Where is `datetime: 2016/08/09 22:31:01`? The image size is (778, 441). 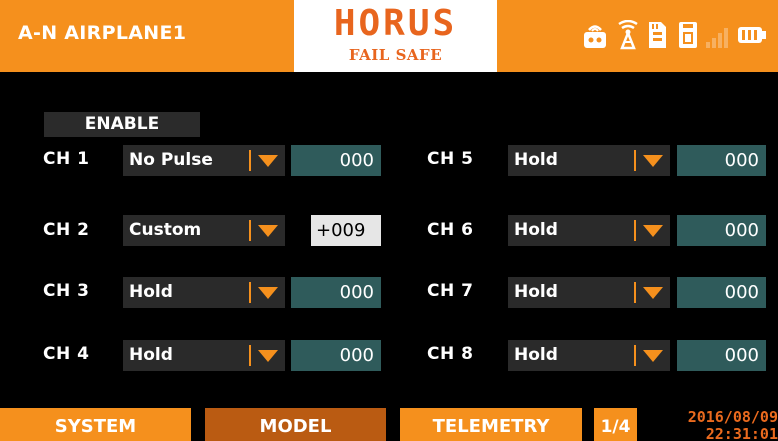 datetime: 2016/08/09 22:31:01 is located at coordinates (709, 424).